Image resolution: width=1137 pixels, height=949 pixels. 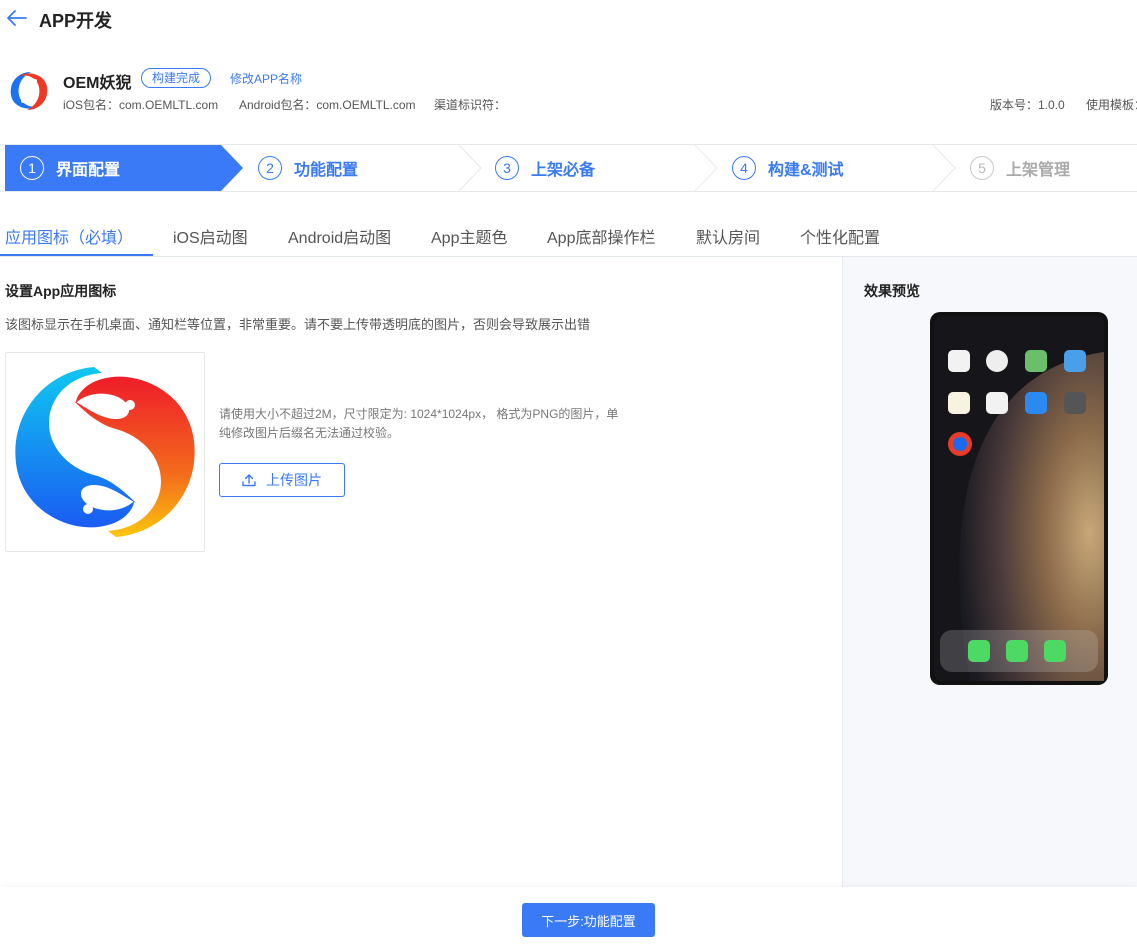 What do you see at coordinates (588, 920) in the screenshot?
I see `next-step-button: 下一步:功能配置` at bounding box center [588, 920].